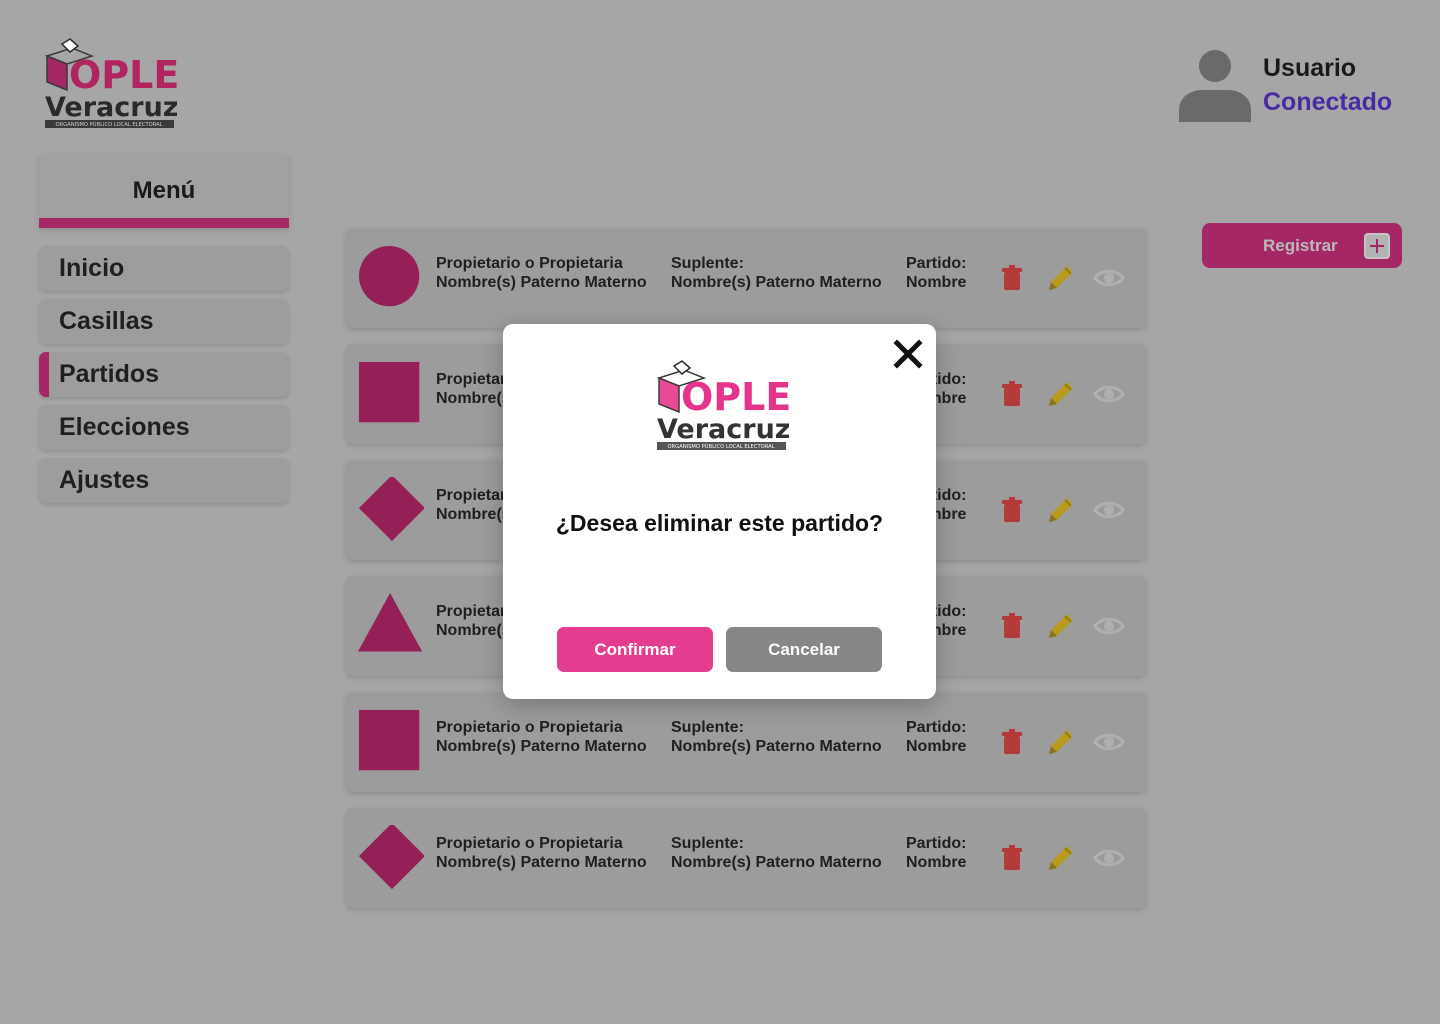 This screenshot has height=1024, width=1440. Describe the element at coordinates (389, 276) in the screenshot. I see `party-logo-circle` at that location.